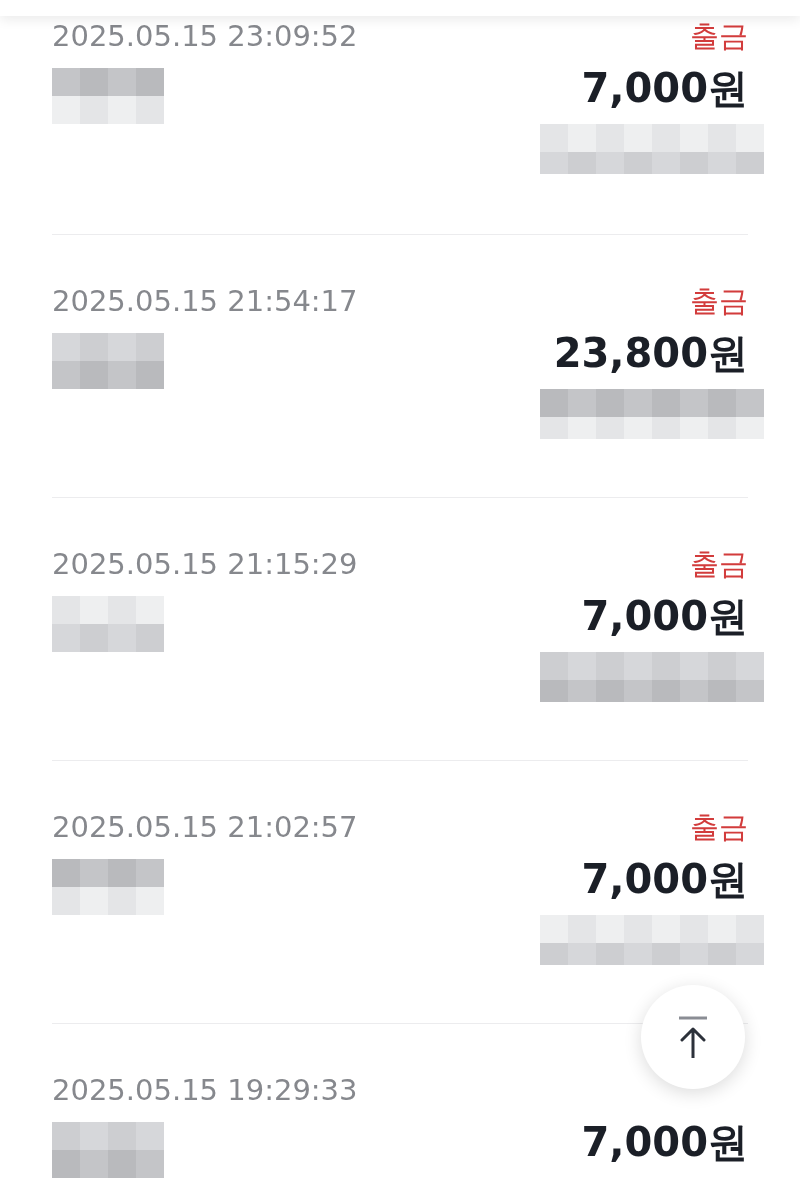  I want to click on transaction-amount: 23,800원, so click(650, 353).